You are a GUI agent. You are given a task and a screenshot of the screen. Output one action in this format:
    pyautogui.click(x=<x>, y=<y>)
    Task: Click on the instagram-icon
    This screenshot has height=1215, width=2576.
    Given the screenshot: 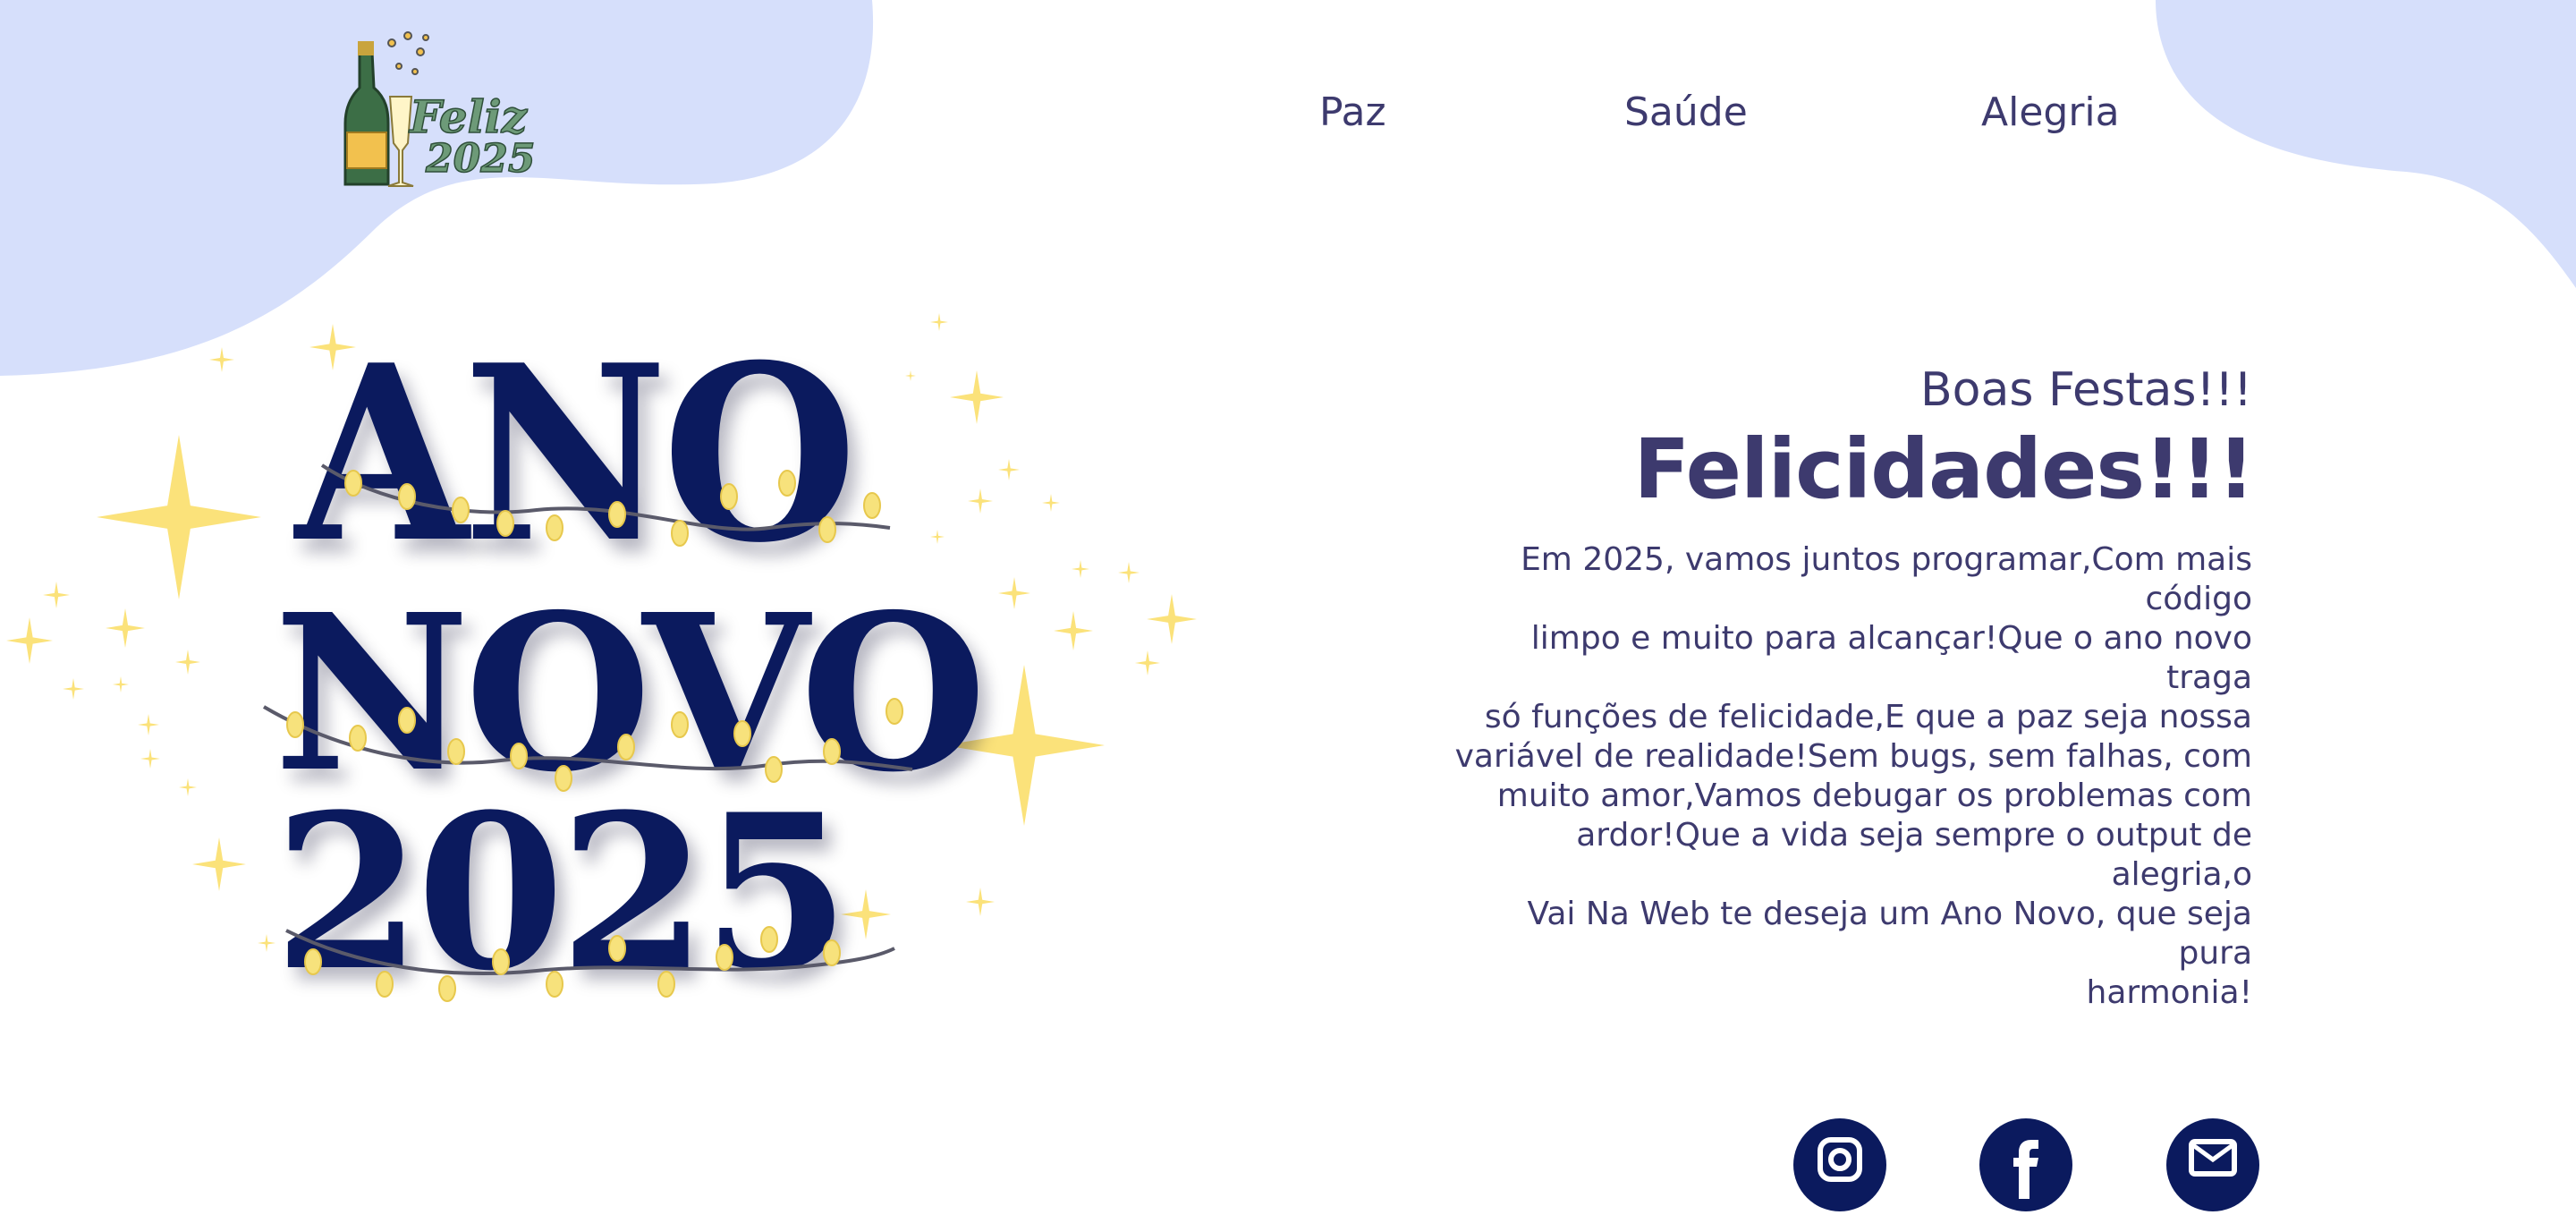 What is the action you would take?
    pyautogui.click(x=1839, y=1164)
    